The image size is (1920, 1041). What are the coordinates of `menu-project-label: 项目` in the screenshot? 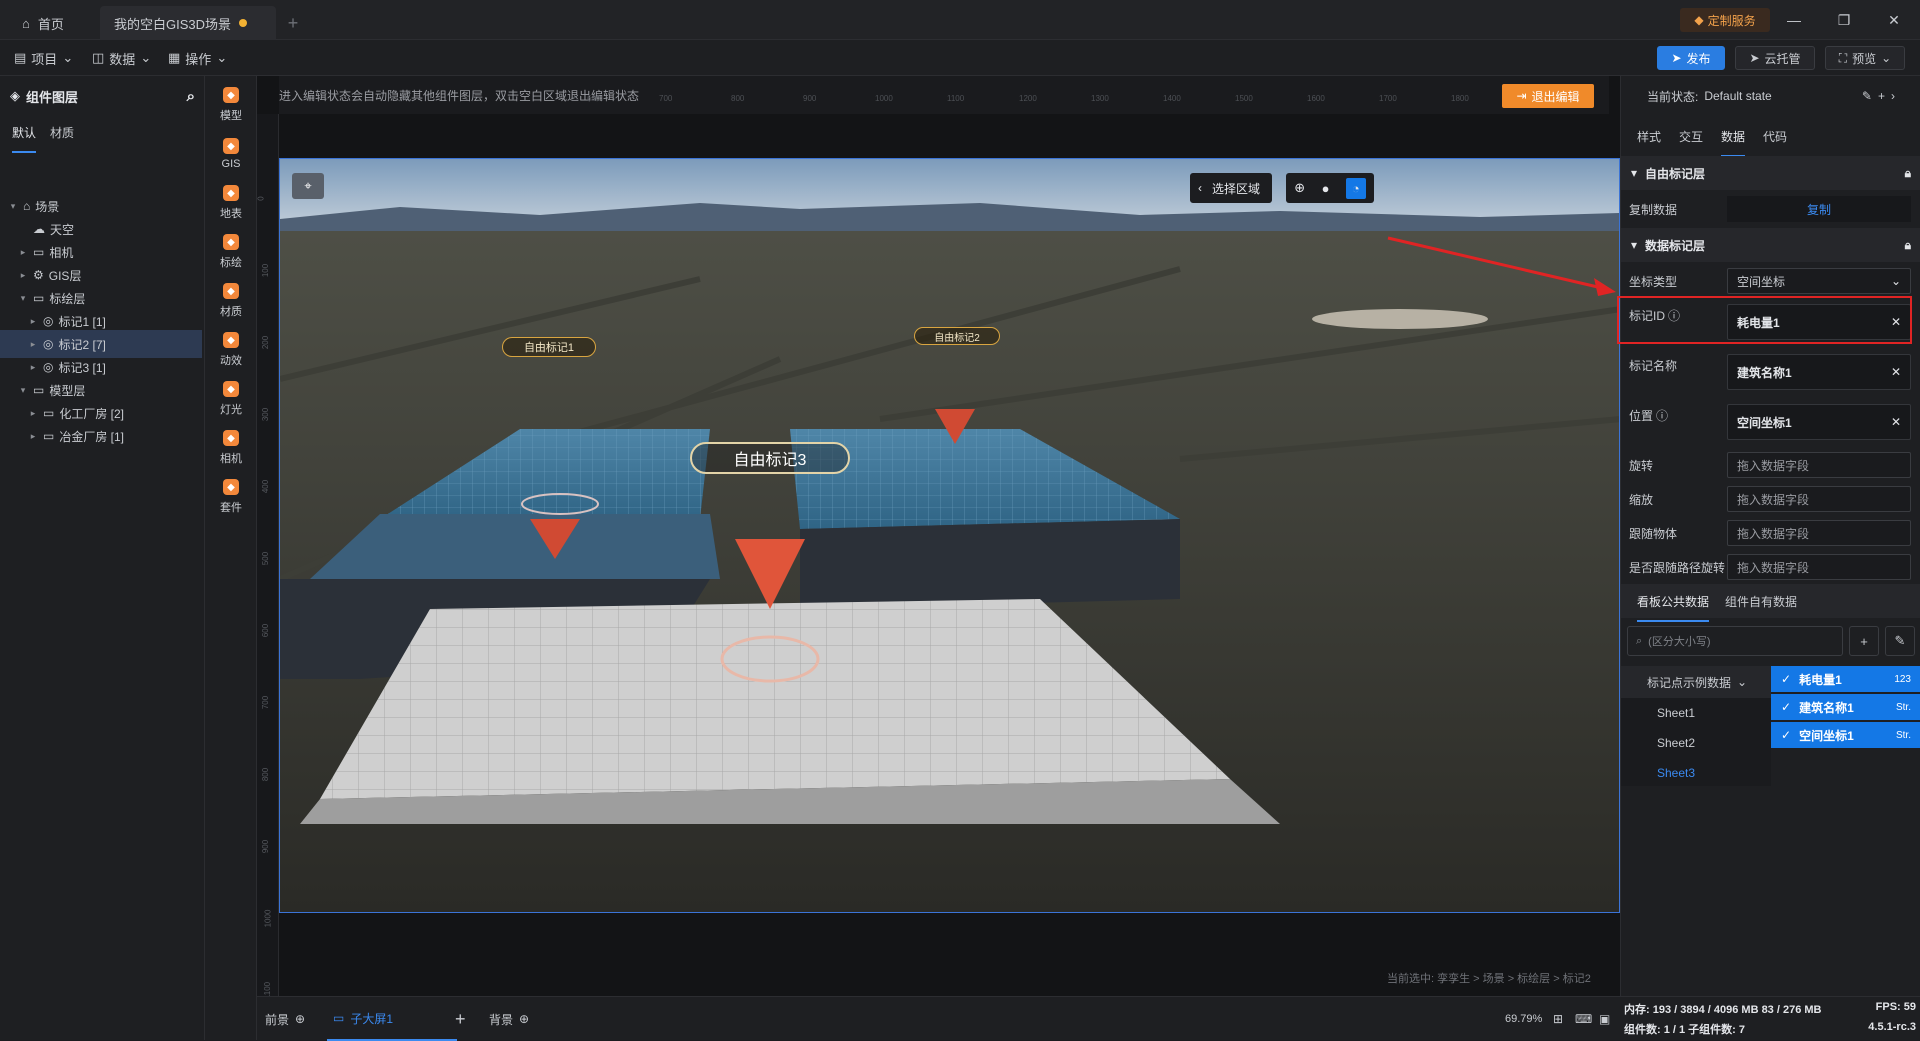 It's located at (44, 59).